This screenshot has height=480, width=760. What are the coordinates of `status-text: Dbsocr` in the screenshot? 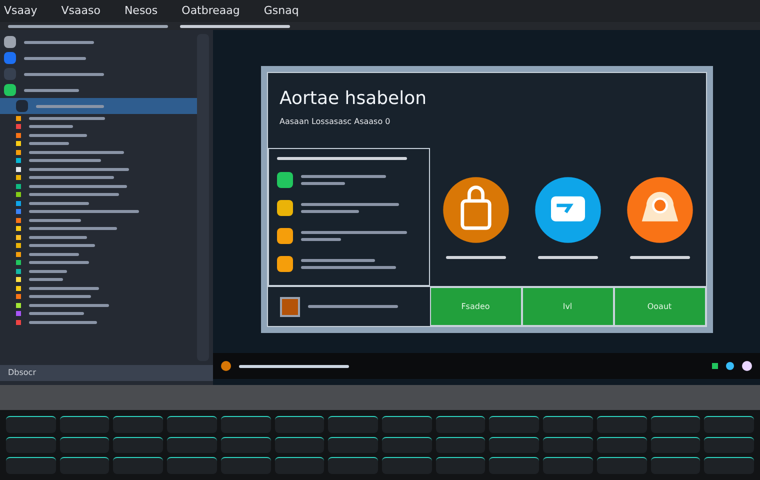 It's located at (22, 373).